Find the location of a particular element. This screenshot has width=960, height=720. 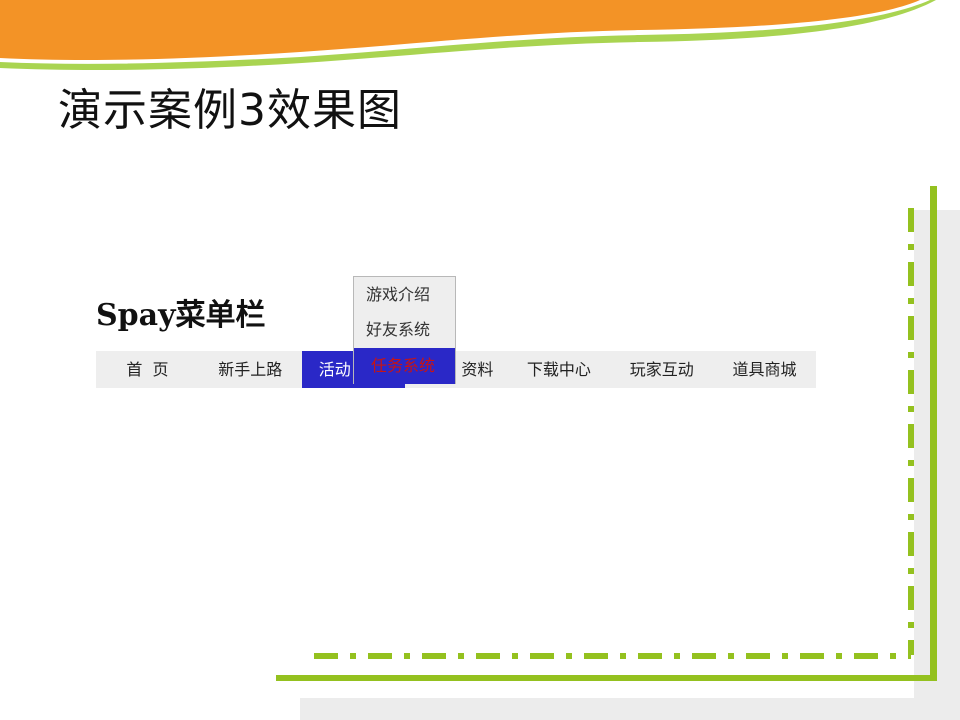

frame-vertical-solid is located at coordinates (933, 432).